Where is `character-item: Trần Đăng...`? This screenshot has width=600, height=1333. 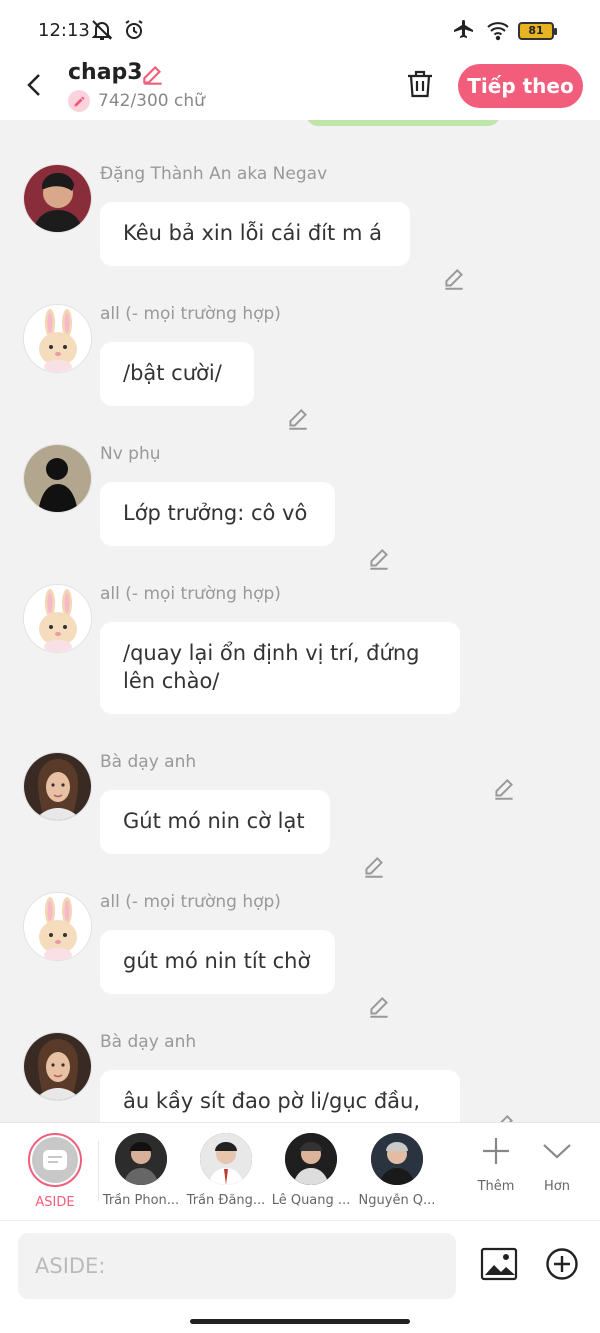
character-item: Trần Đăng... is located at coordinates (226, 1170).